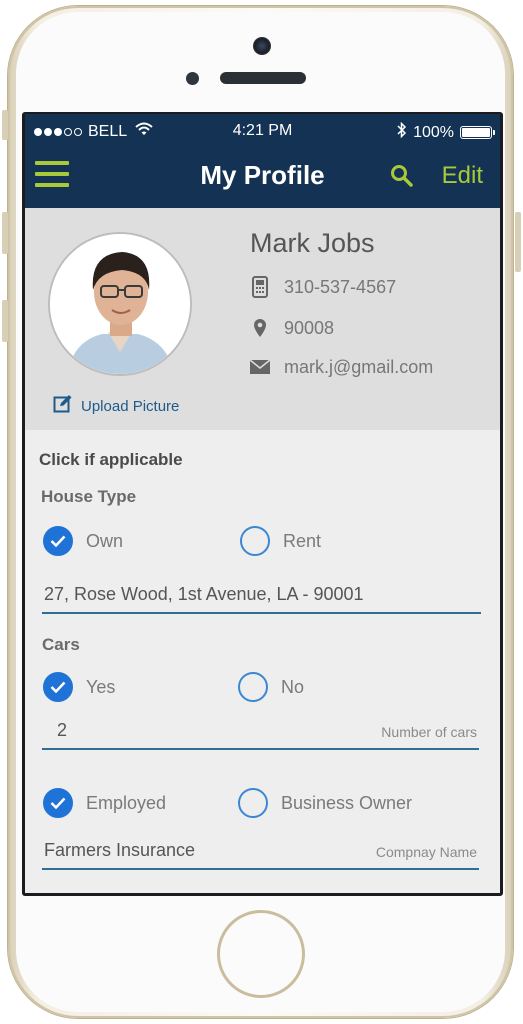  I want to click on car-count-hint: Number of cars, so click(429, 732).